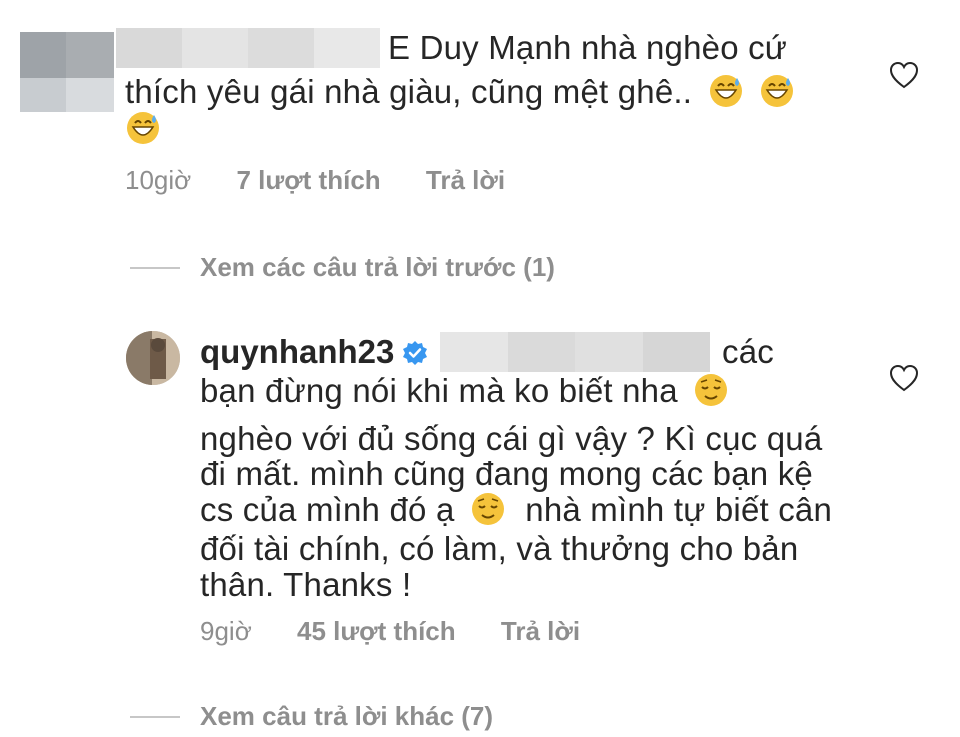 The image size is (960, 737). Describe the element at coordinates (347, 716) in the screenshot. I see `view-more-replies-label: Xem câu trả lời khác (7)` at that location.